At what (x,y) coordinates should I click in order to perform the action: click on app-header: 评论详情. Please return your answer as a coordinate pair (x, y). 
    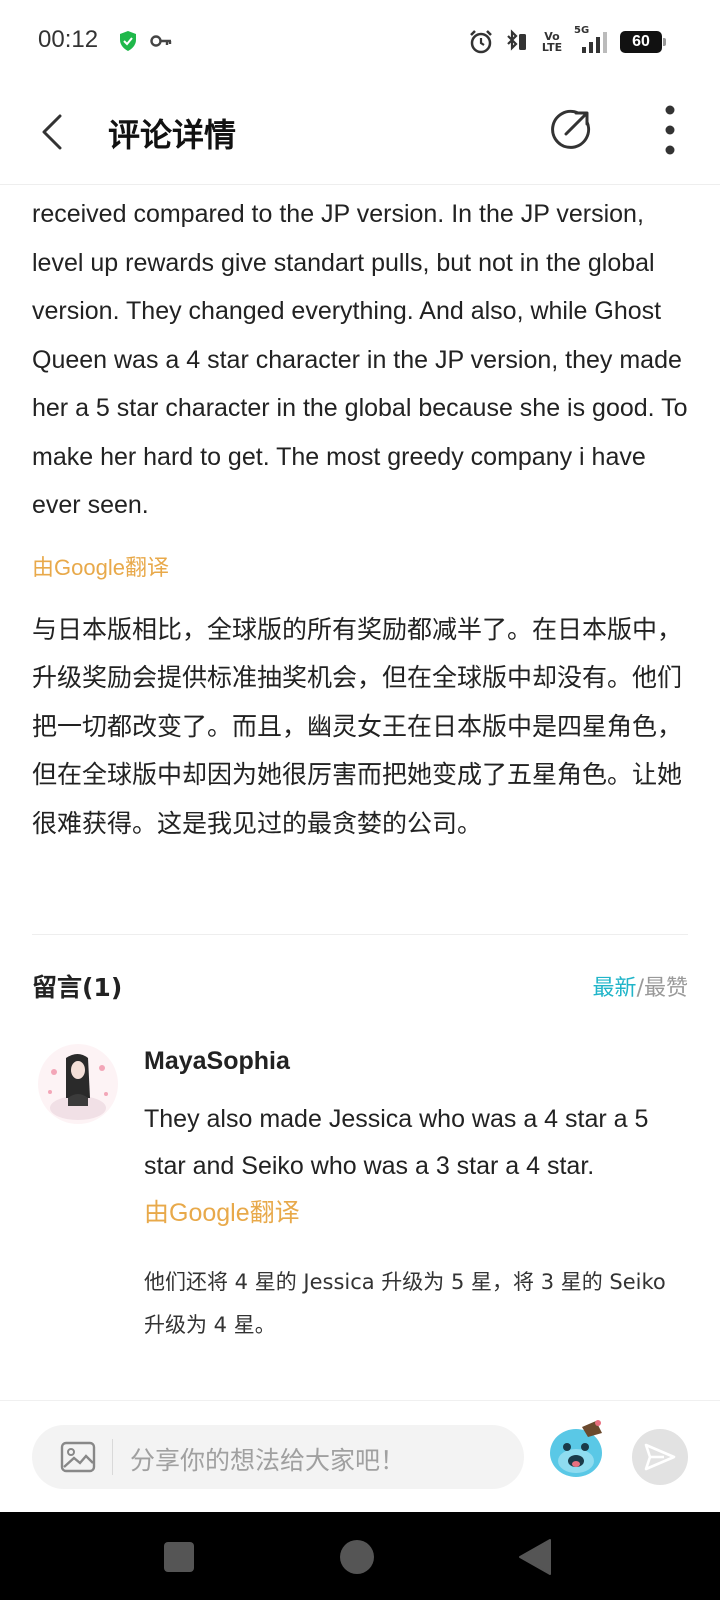
    Looking at the image, I should click on (360, 134).